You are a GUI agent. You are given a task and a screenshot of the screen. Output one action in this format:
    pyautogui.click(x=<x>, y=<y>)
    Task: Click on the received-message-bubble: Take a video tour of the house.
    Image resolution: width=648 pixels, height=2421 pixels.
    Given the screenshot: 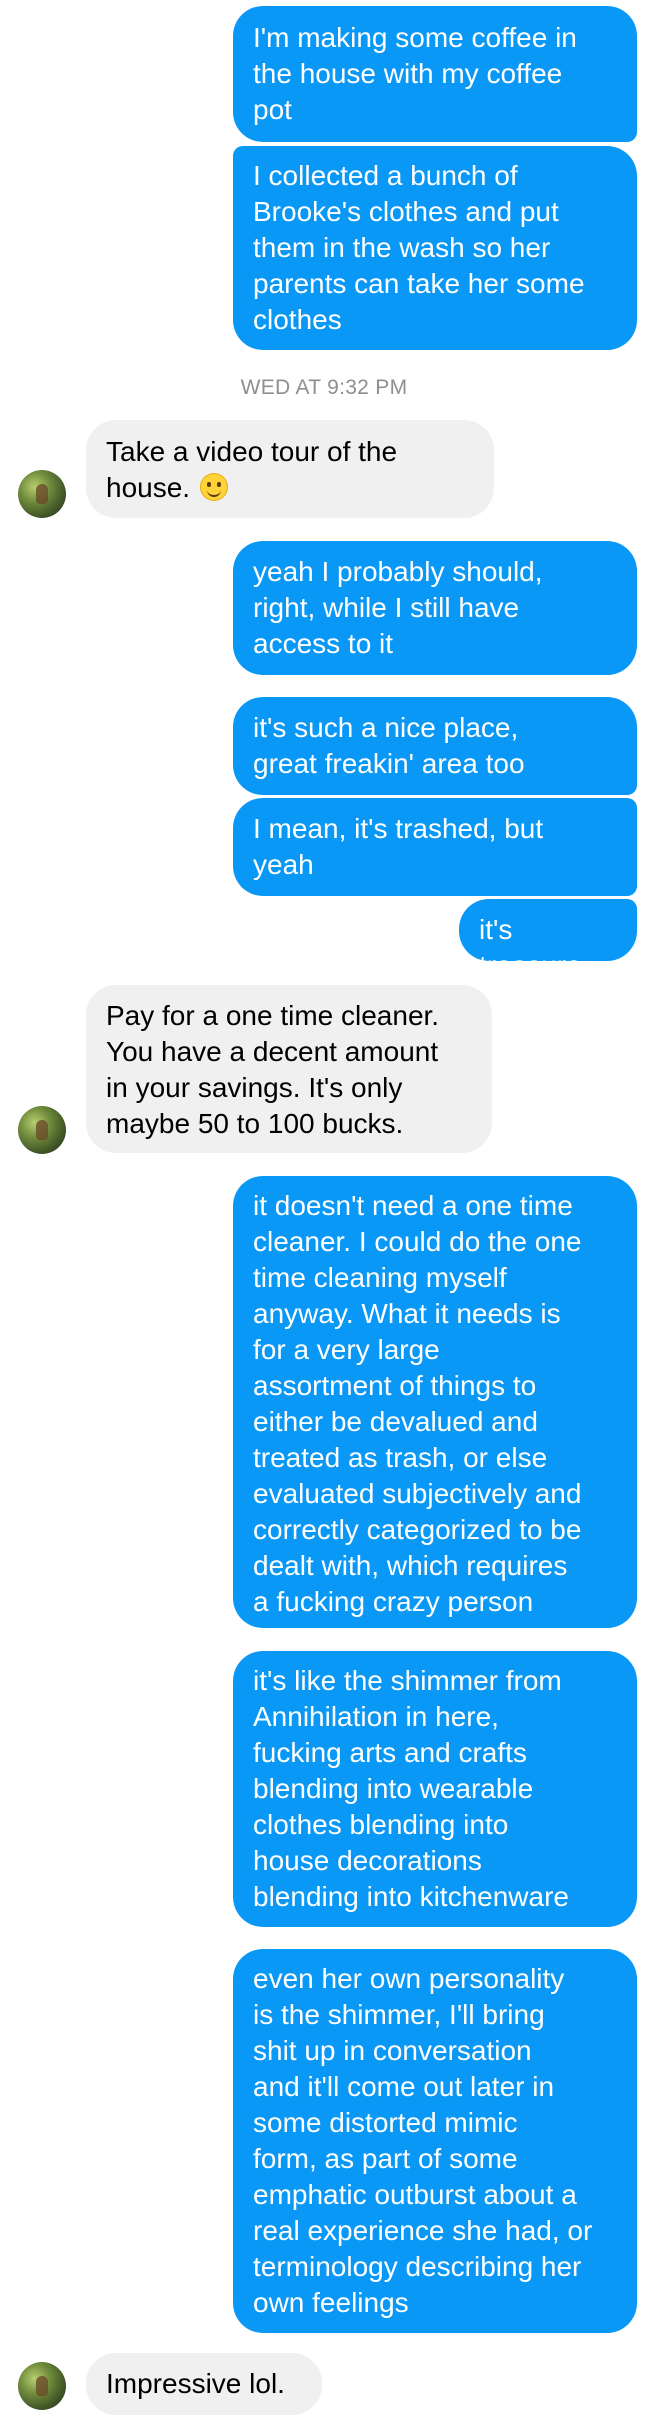 What is the action you would take?
    pyautogui.click(x=290, y=469)
    